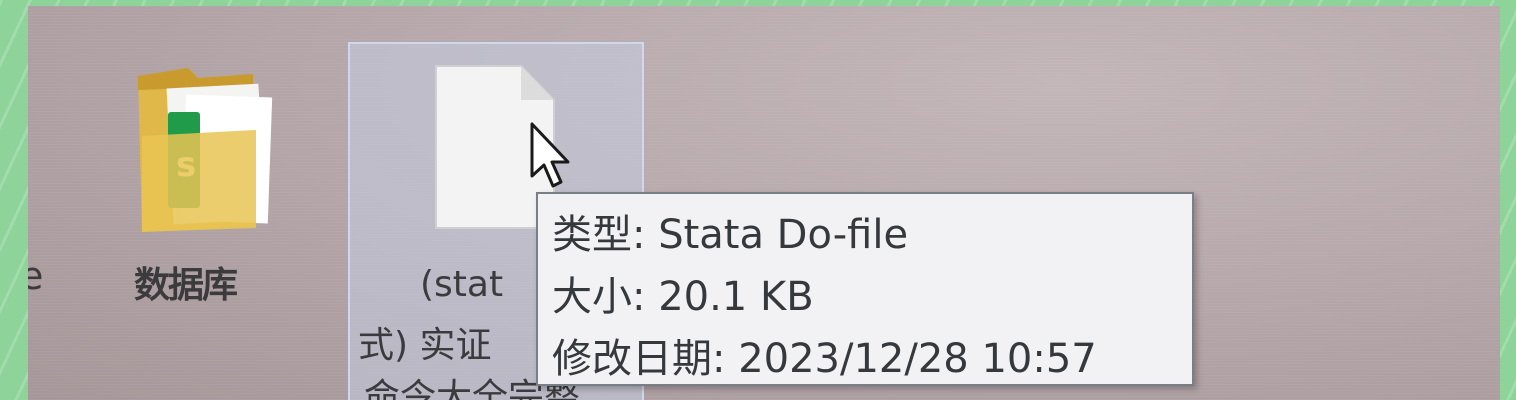 Image resolution: width=1516 pixels, height=400 pixels. What do you see at coordinates (425, 342) in the screenshot?
I see `file-name-line-2: 式) 实证` at bounding box center [425, 342].